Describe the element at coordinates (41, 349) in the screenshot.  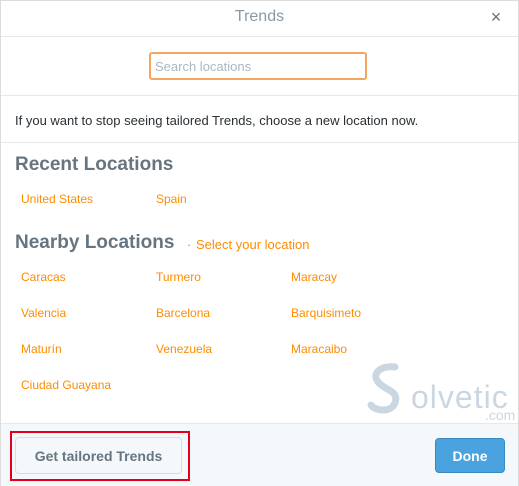
I see `nearby-location-maturin: Maturín` at that location.